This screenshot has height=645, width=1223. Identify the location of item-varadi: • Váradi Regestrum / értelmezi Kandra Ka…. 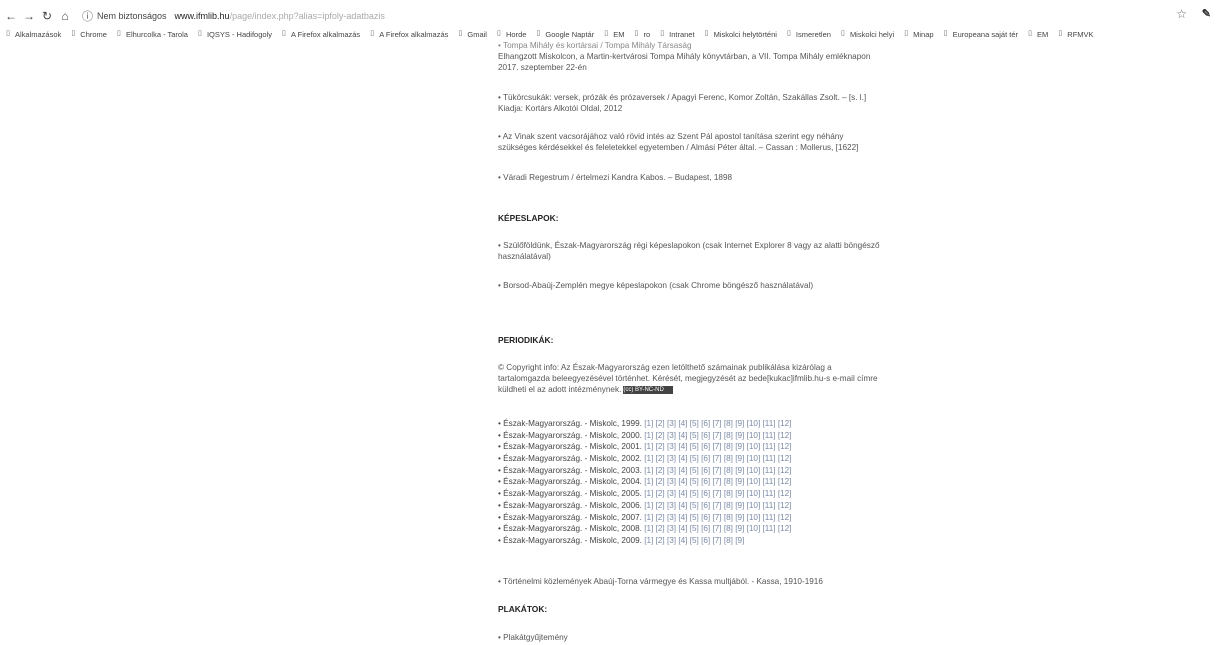
(718, 177).